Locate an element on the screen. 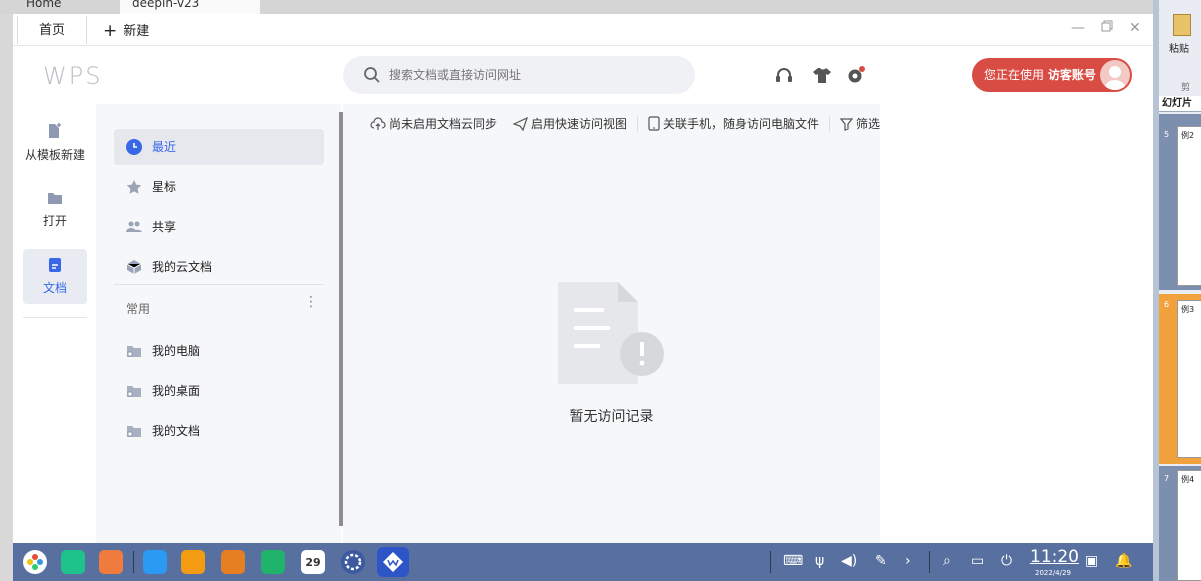 The image size is (1201, 581). usb-icon: ψ is located at coordinates (819, 561).